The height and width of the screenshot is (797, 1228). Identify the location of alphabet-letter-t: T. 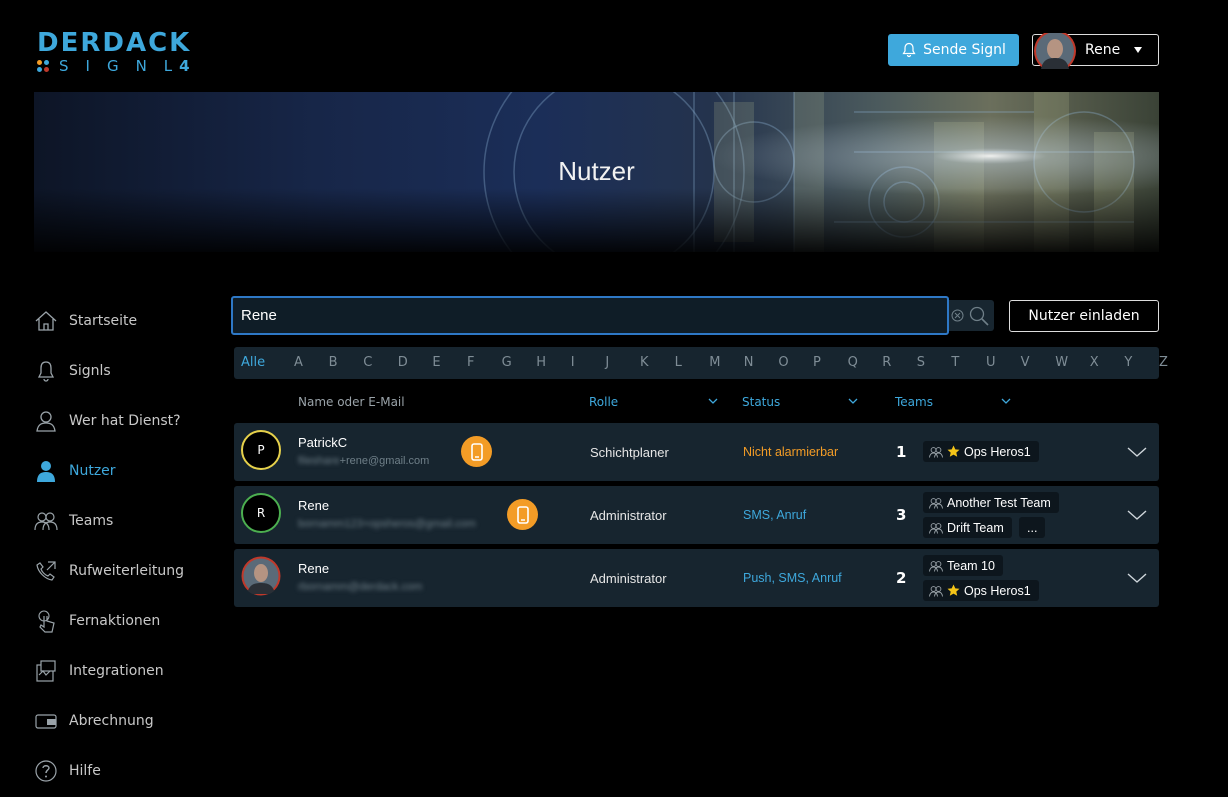
(955, 362).